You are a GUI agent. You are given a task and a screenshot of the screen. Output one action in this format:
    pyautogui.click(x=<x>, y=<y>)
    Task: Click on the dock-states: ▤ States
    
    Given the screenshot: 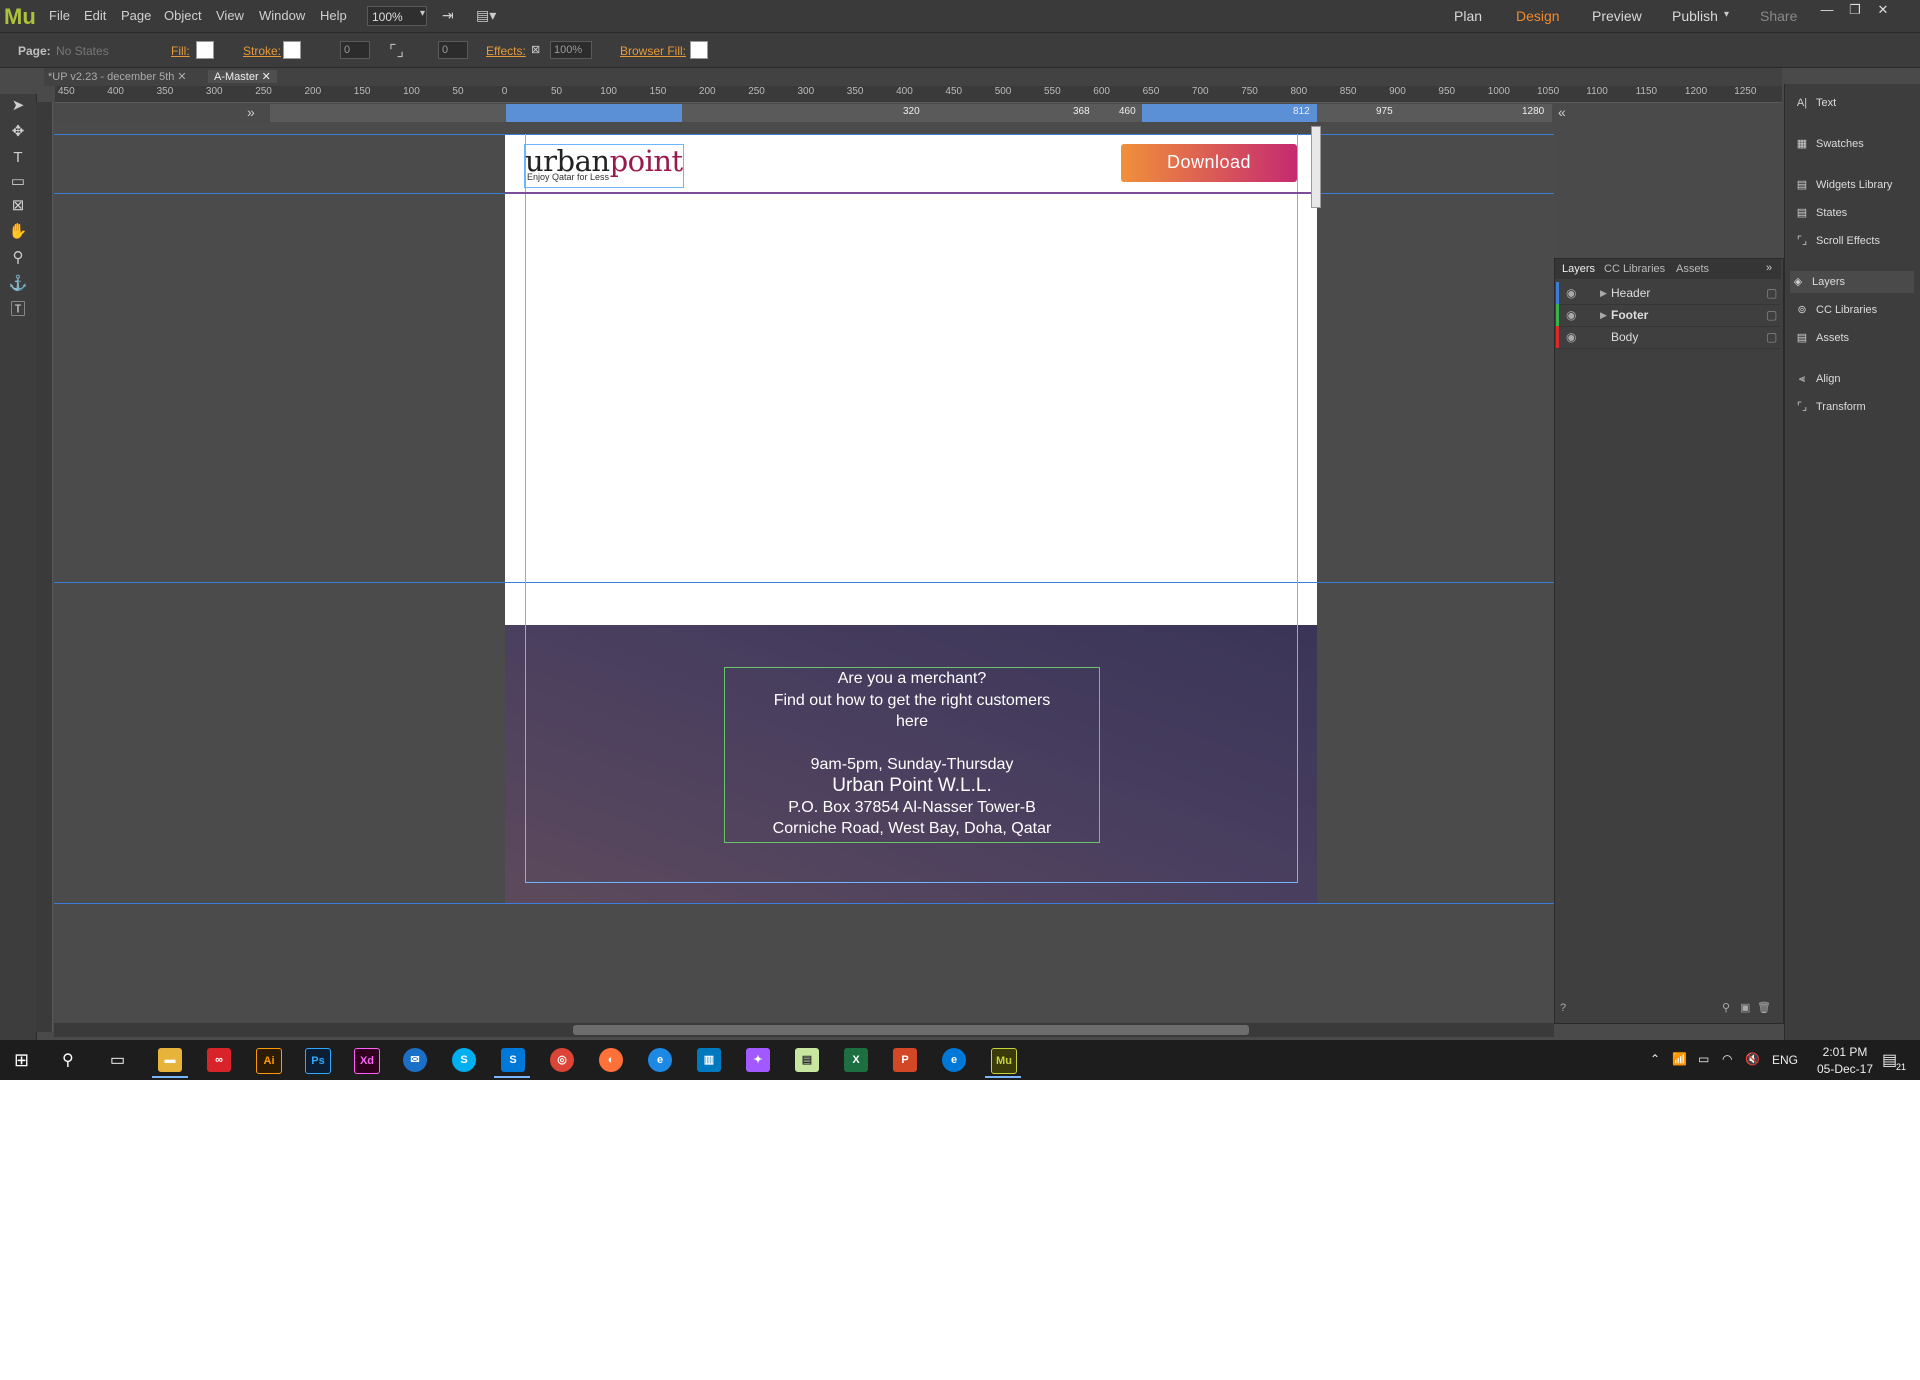 What is the action you would take?
    pyautogui.click(x=1854, y=213)
    